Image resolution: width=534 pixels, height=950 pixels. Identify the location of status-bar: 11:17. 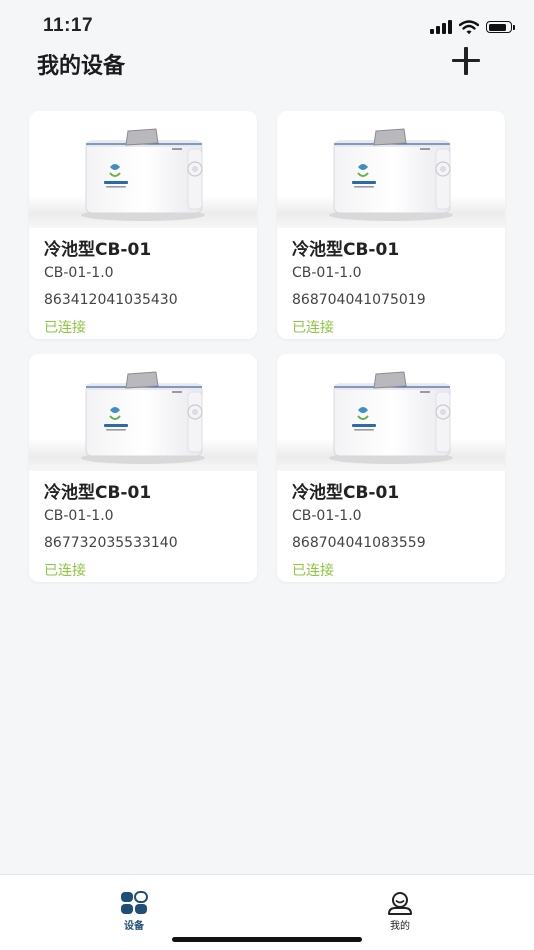
(267, 23).